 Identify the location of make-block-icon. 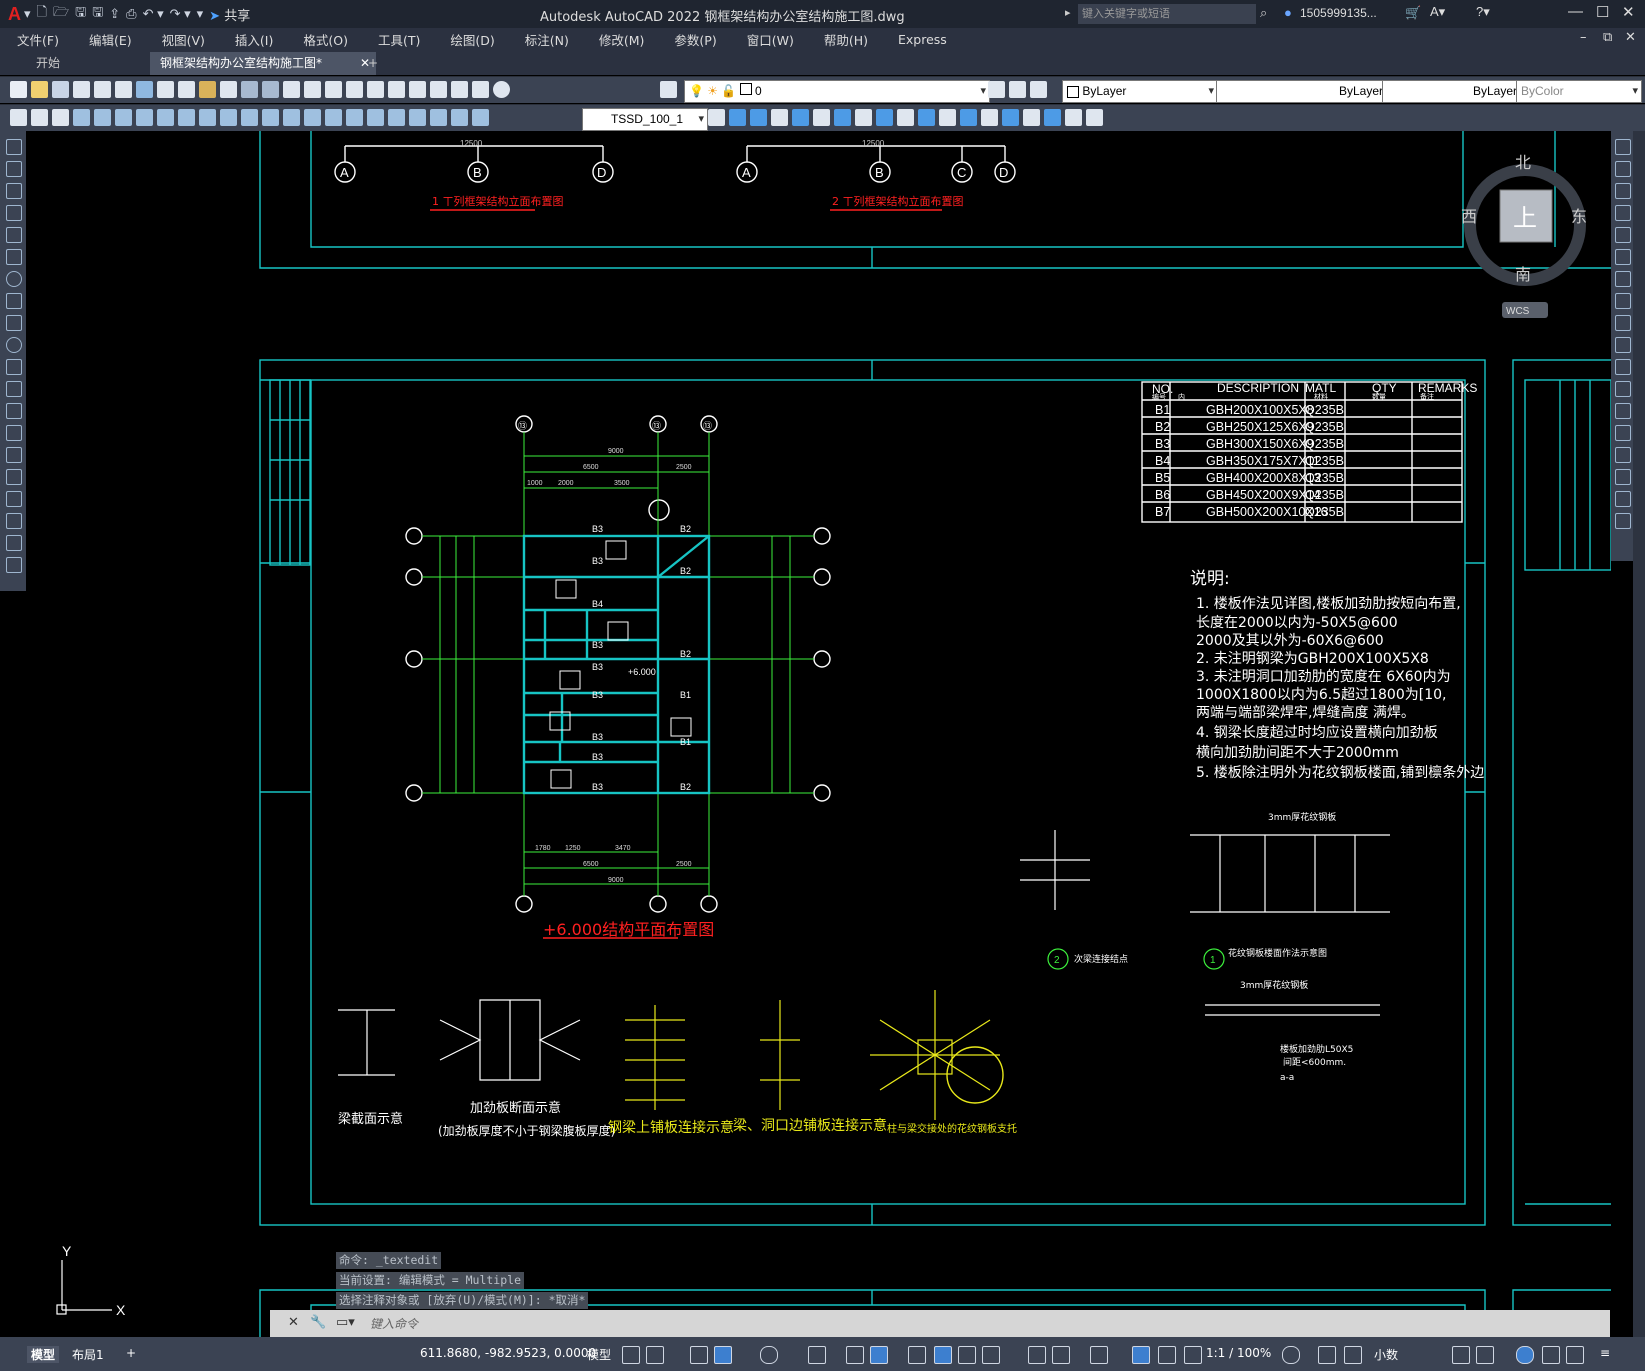
(14, 411).